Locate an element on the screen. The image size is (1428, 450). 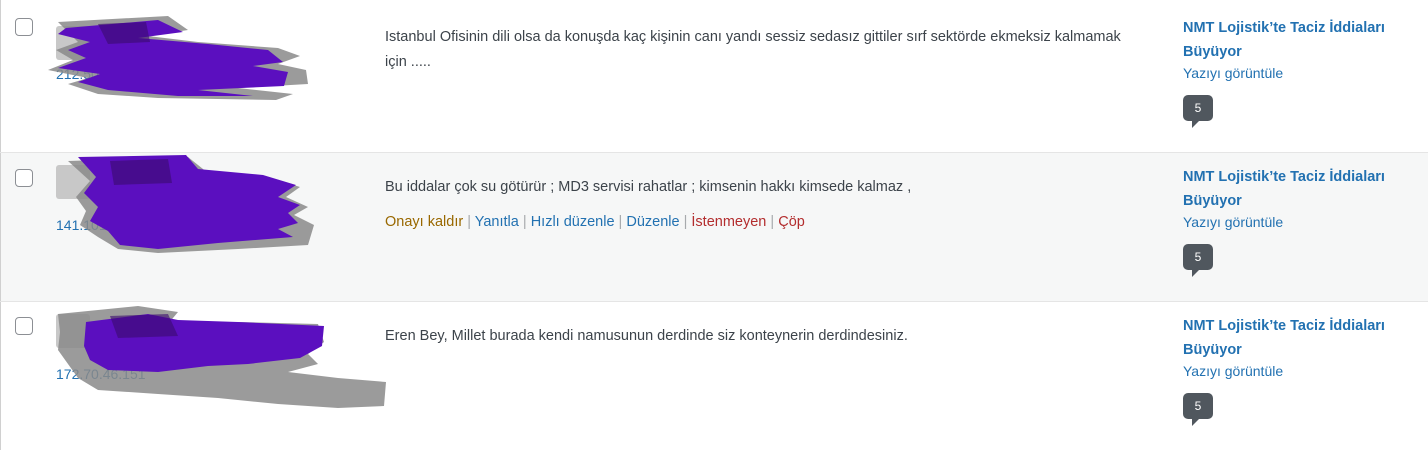
edit-link: Düzenle is located at coordinates (652, 222).